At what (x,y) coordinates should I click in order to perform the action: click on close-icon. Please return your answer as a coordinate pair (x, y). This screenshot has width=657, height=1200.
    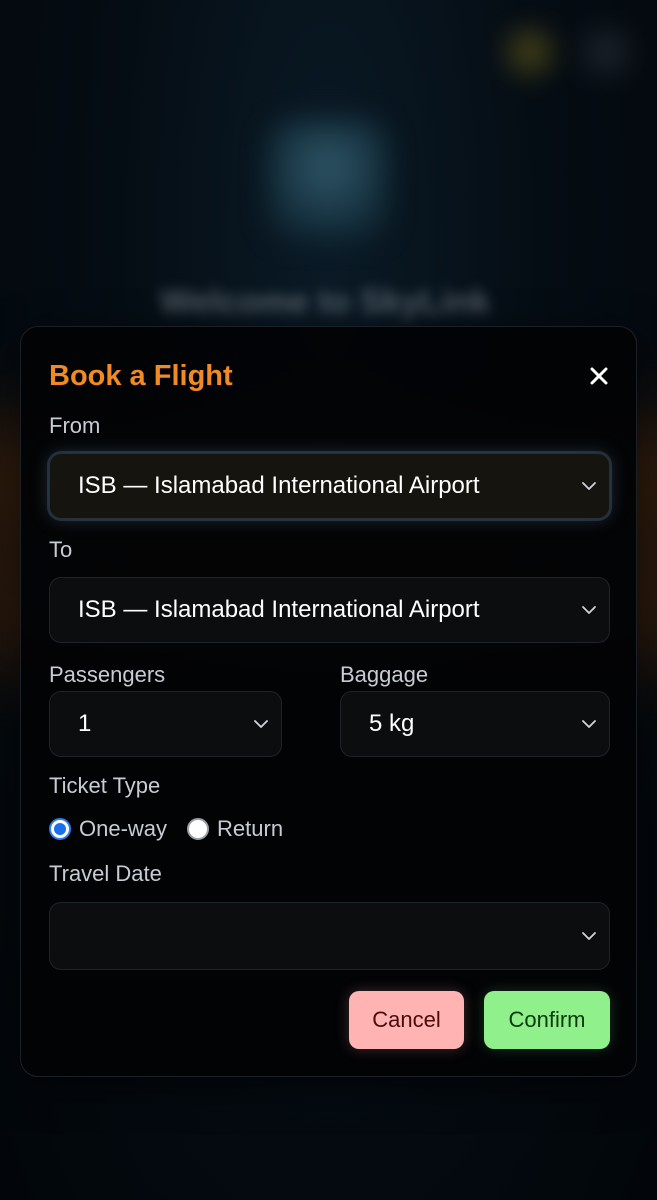
    Looking at the image, I should click on (599, 376).